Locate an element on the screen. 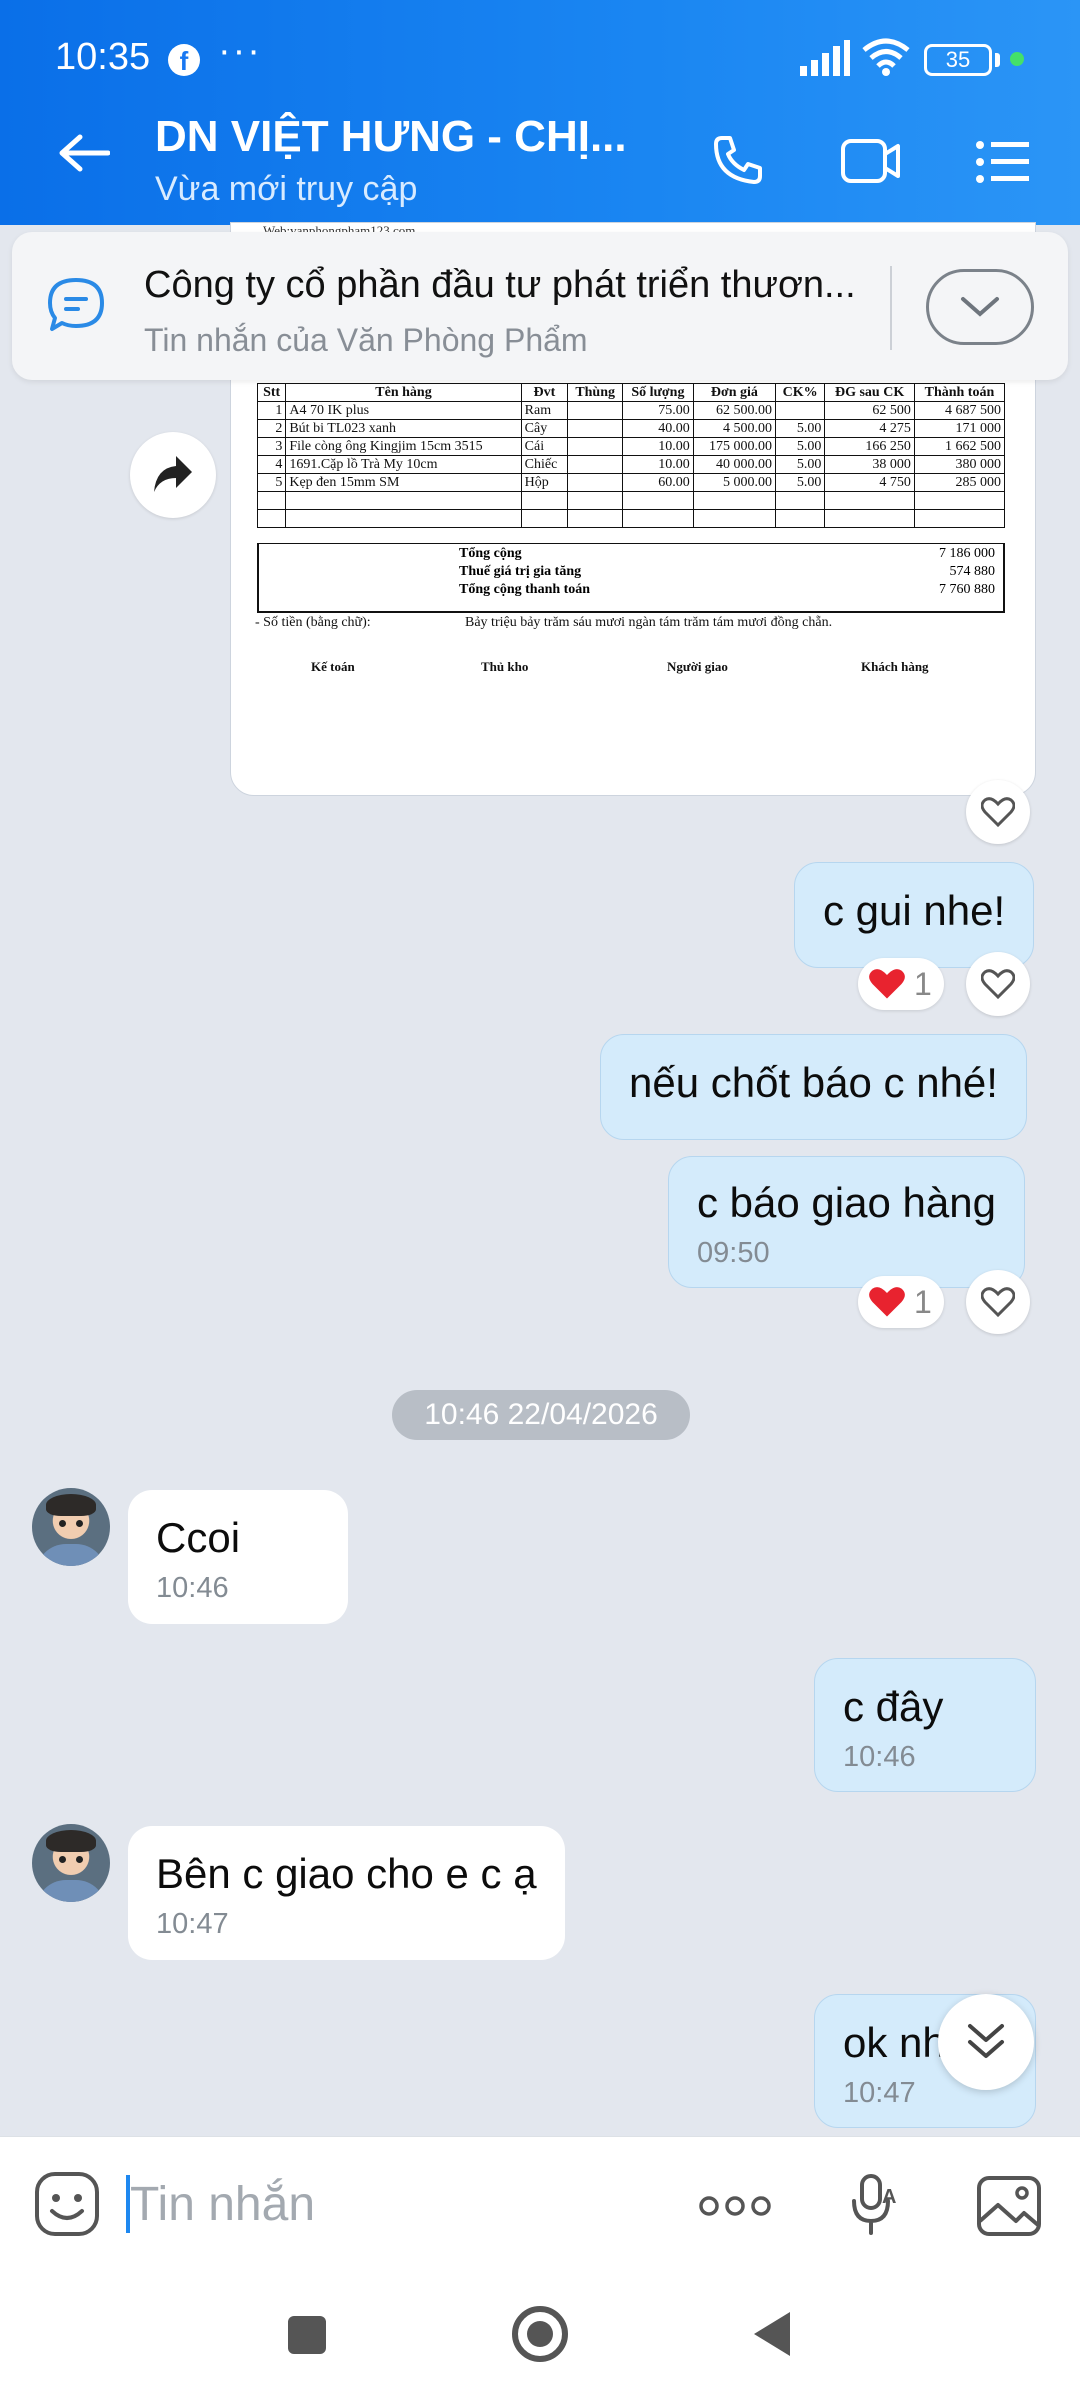 The width and height of the screenshot is (1080, 2400). outgoing-message: nếu chốt báo c nhé! is located at coordinates (813, 1087).